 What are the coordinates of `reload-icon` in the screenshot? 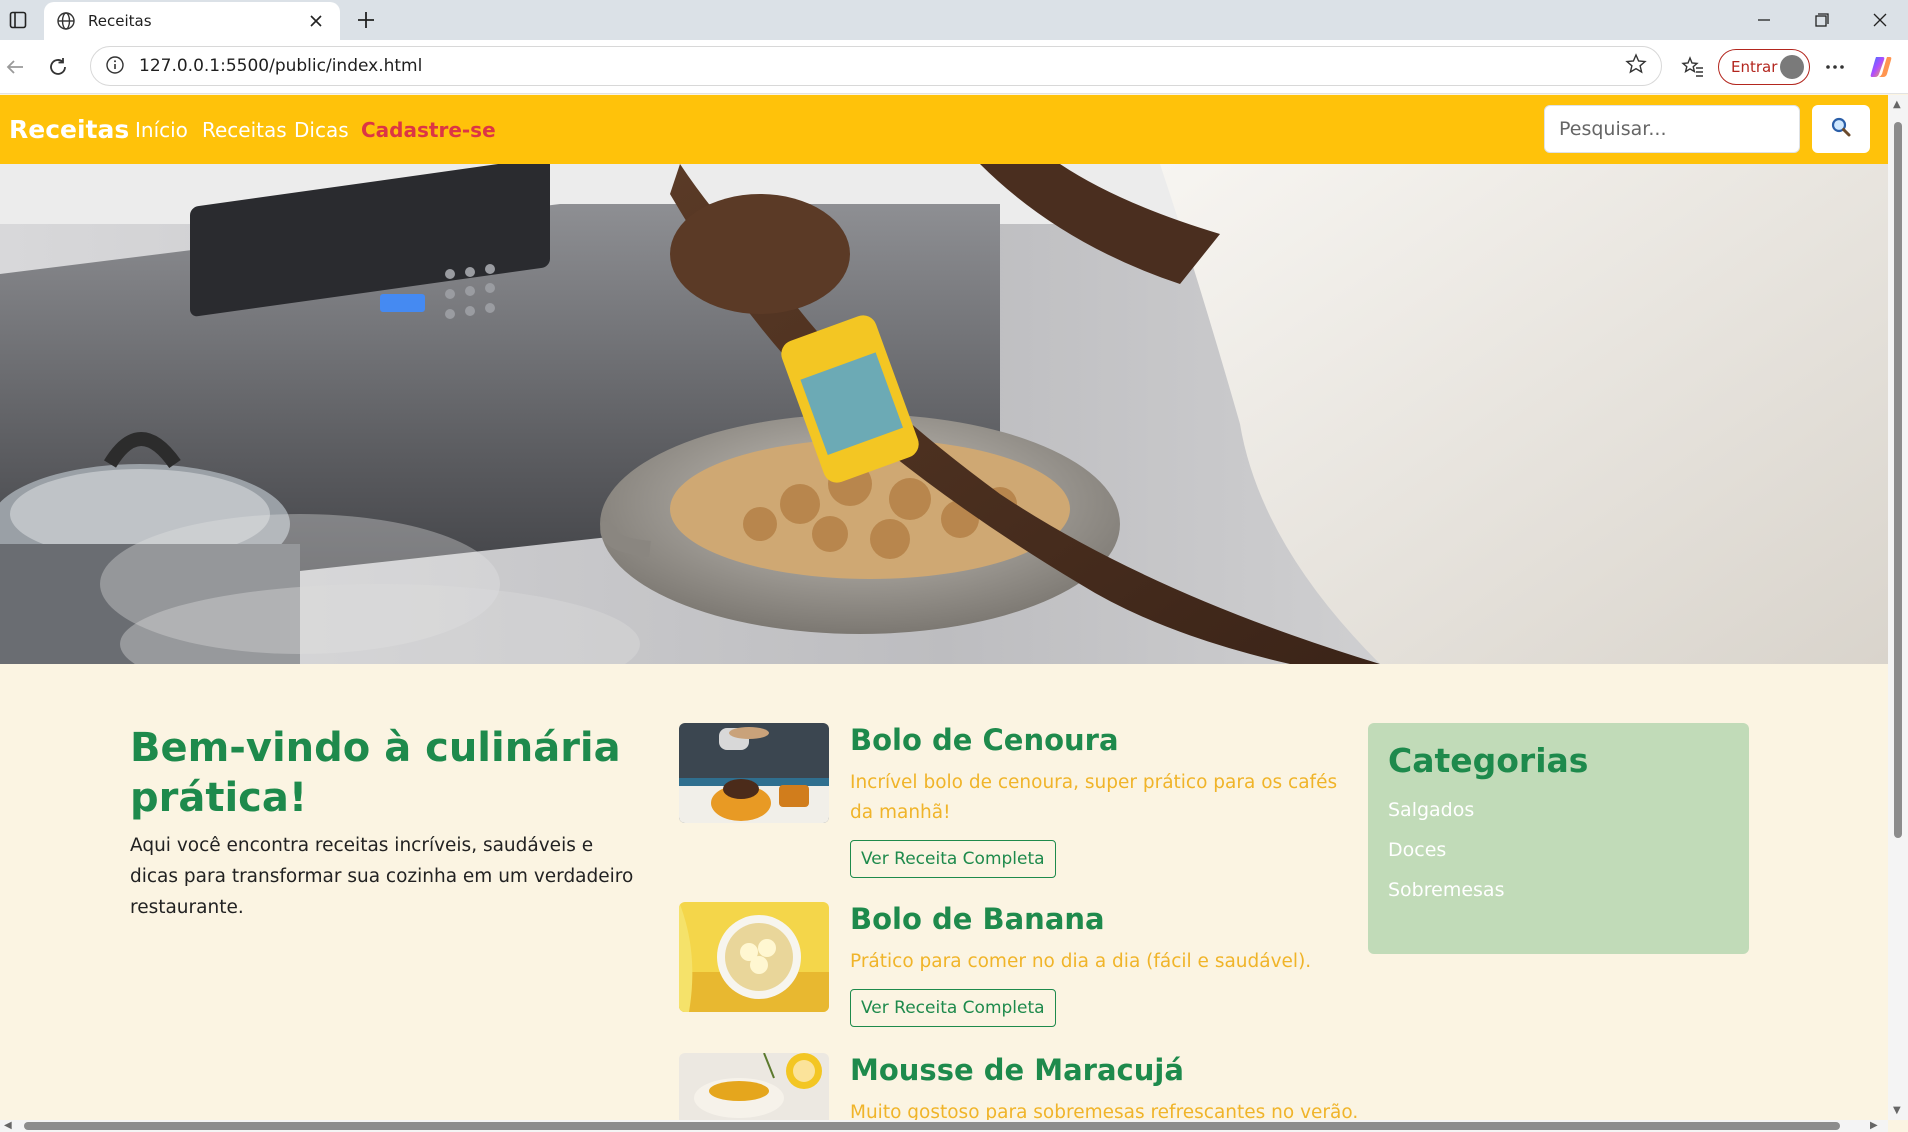 It's located at (58, 67).